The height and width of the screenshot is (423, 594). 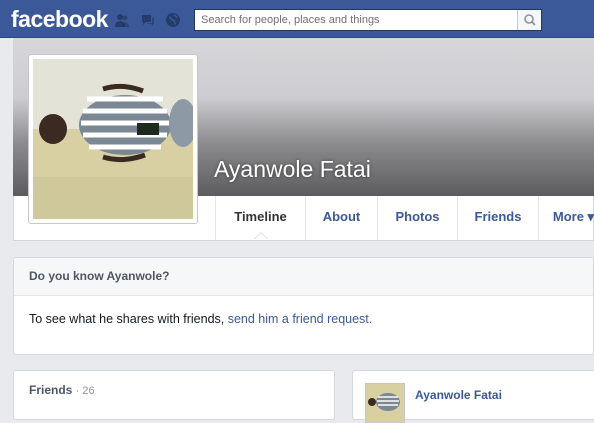 I want to click on messages-icon, so click(x=148, y=20).